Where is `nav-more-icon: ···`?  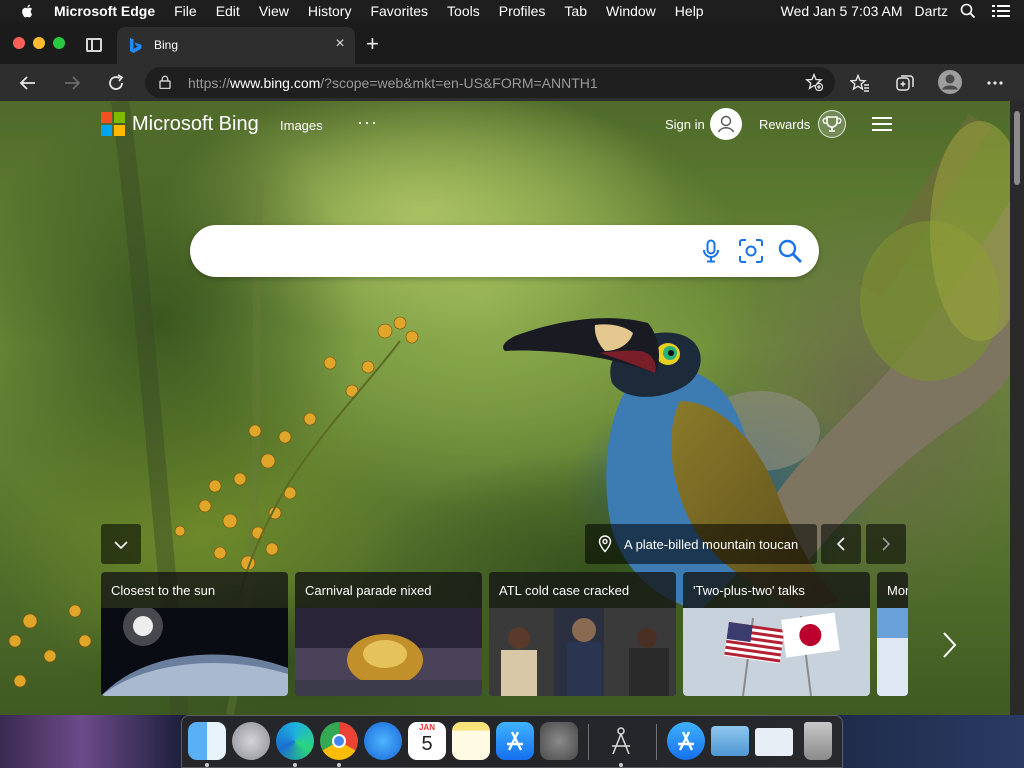
nav-more-icon: ··· is located at coordinates (367, 122).